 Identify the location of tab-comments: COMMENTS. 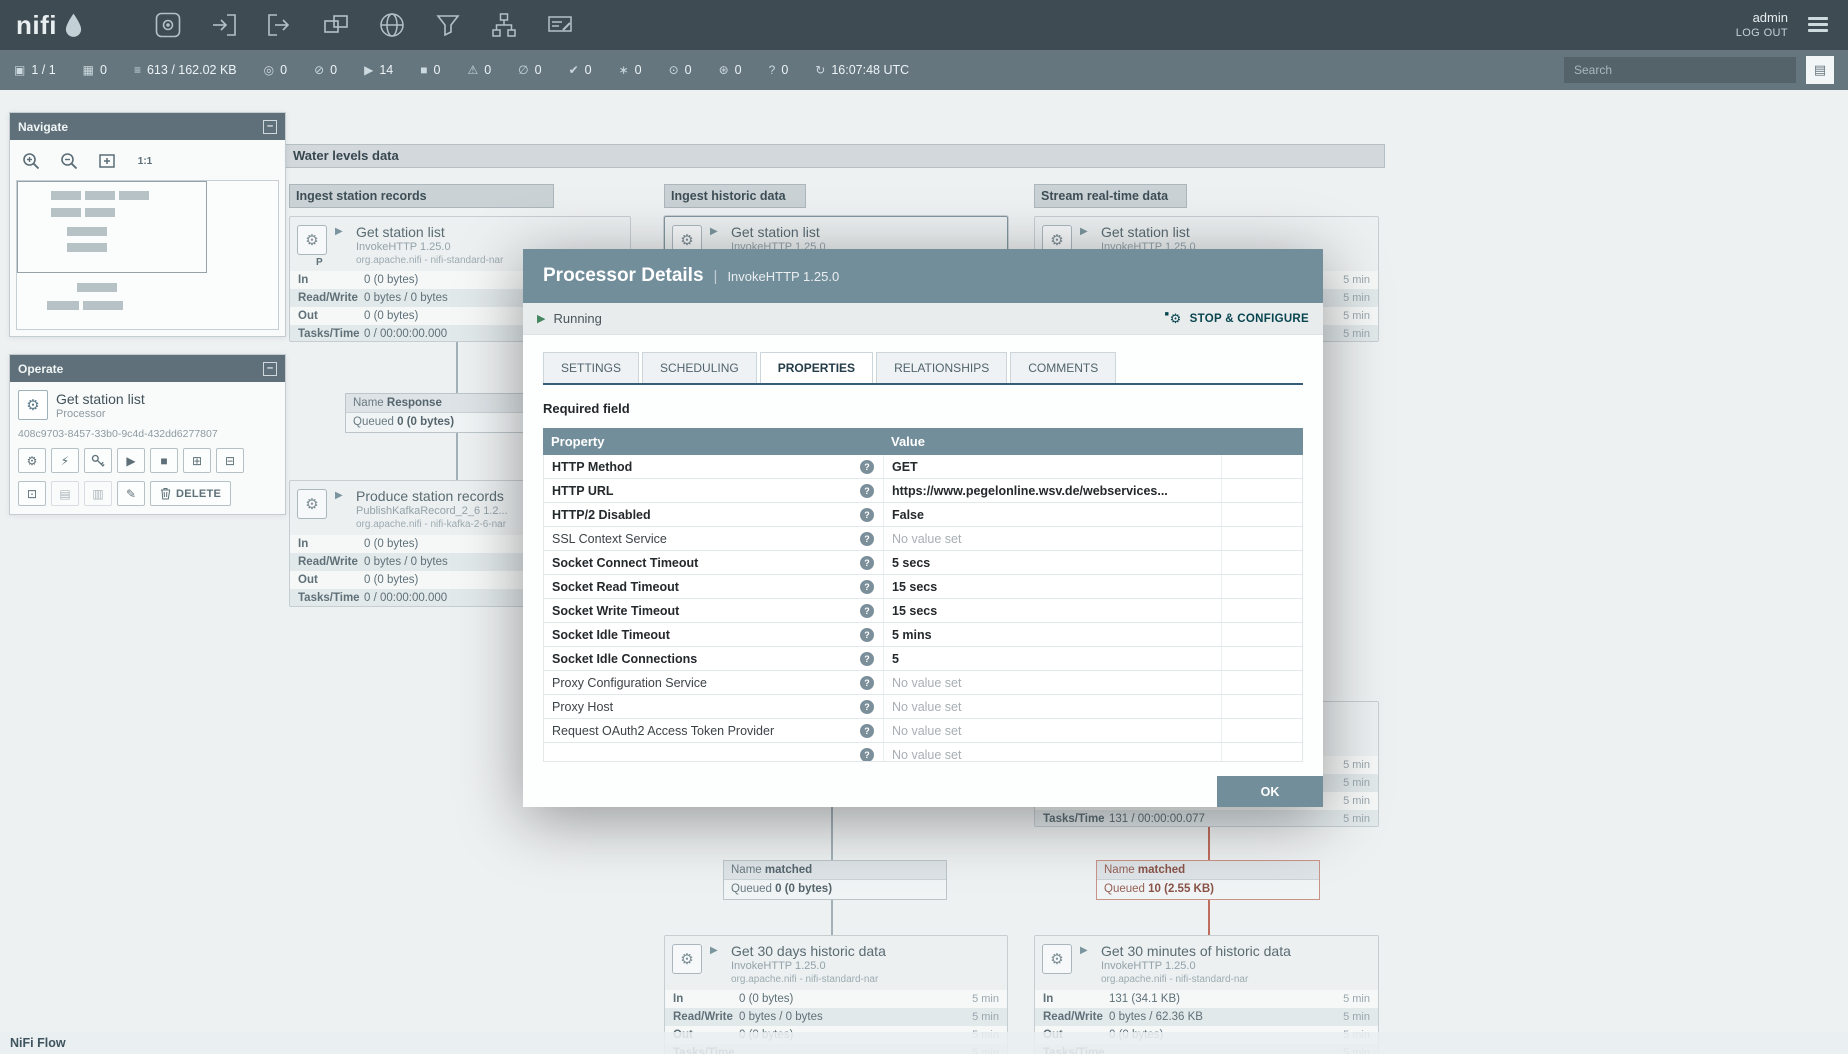
(1063, 367).